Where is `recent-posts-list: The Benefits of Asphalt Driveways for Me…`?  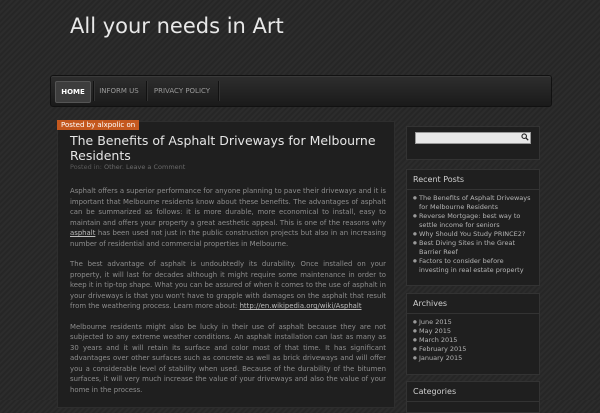 recent-posts-list: The Benefits of Asphalt Driveways for Me… is located at coordinates (473, 234).